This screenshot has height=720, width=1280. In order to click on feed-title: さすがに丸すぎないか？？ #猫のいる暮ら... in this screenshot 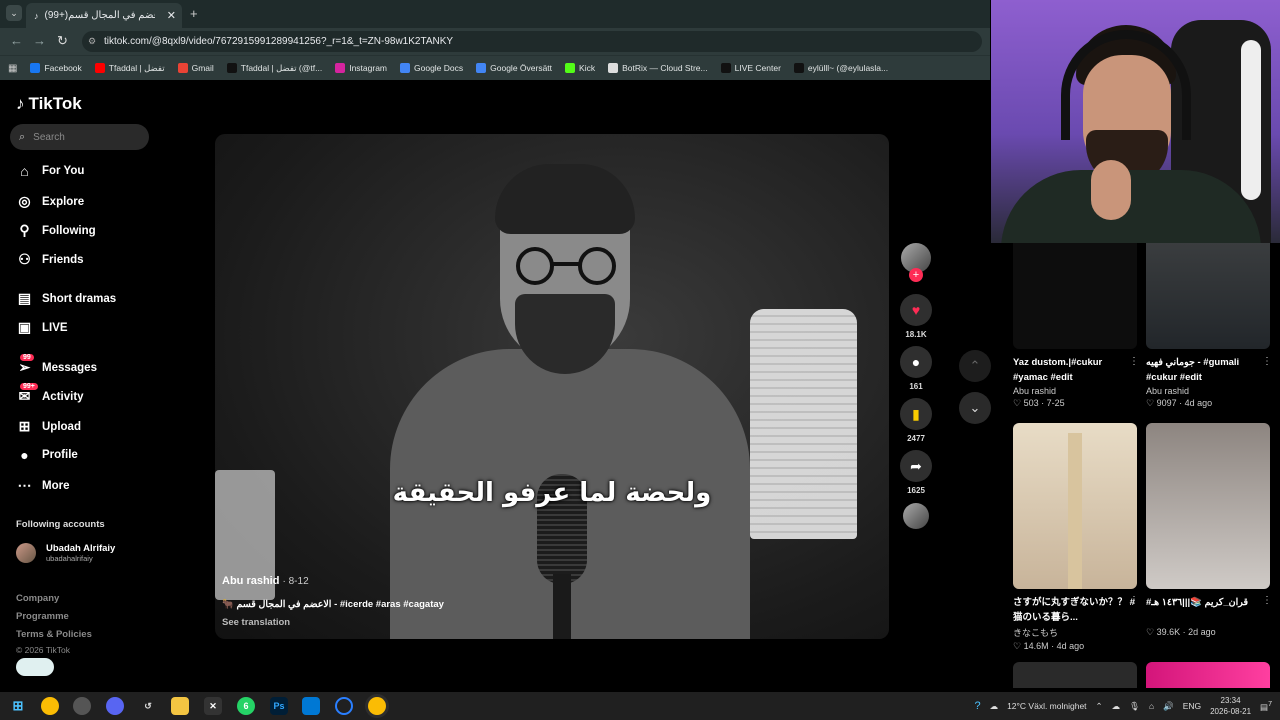, I will do `click(1074, 610)`.